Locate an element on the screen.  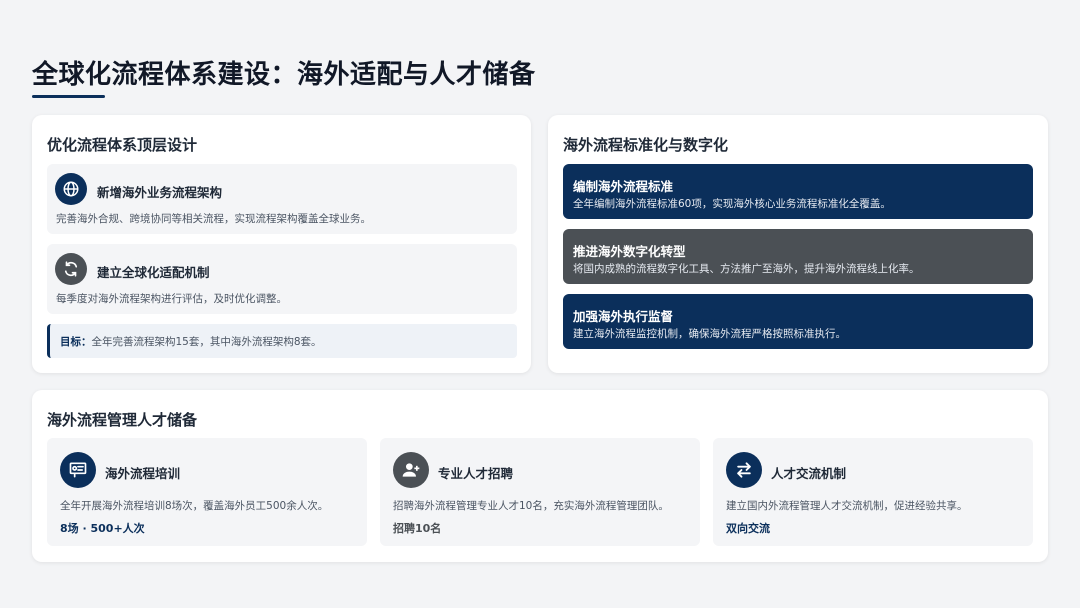
talent-item-recruitment: 专业人才招聘 招聘海外流程管理专业人才10名，充实海外流程管理团队。 招聘10名 is located at coordinates (540, 492).